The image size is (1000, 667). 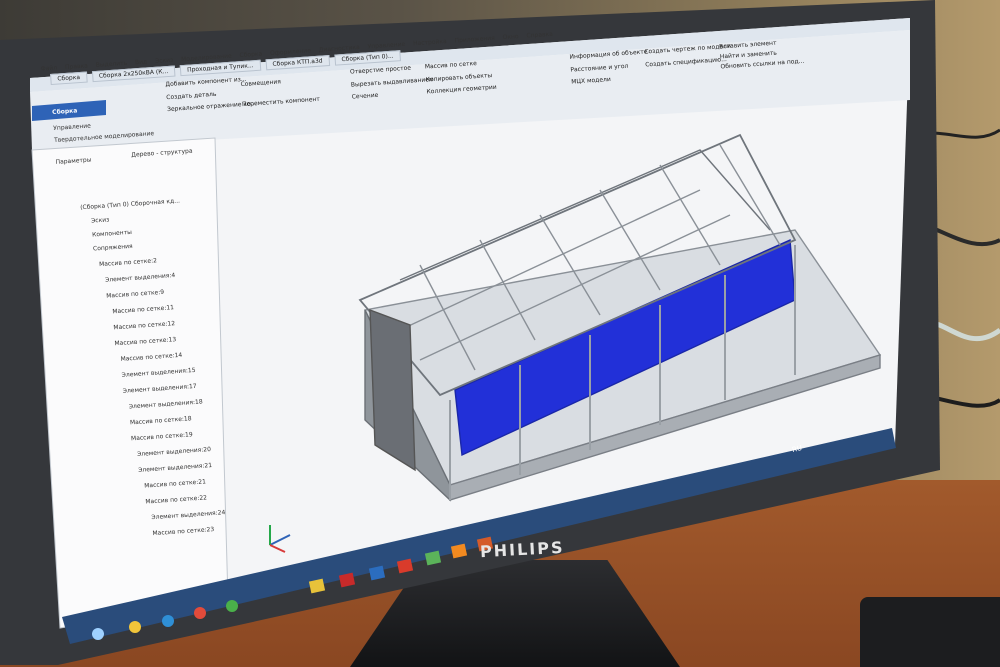 What do you see at coordinates (48, 69) in the screenshot?
I see `menu-item: Файл` at bounding box center [48, 69].